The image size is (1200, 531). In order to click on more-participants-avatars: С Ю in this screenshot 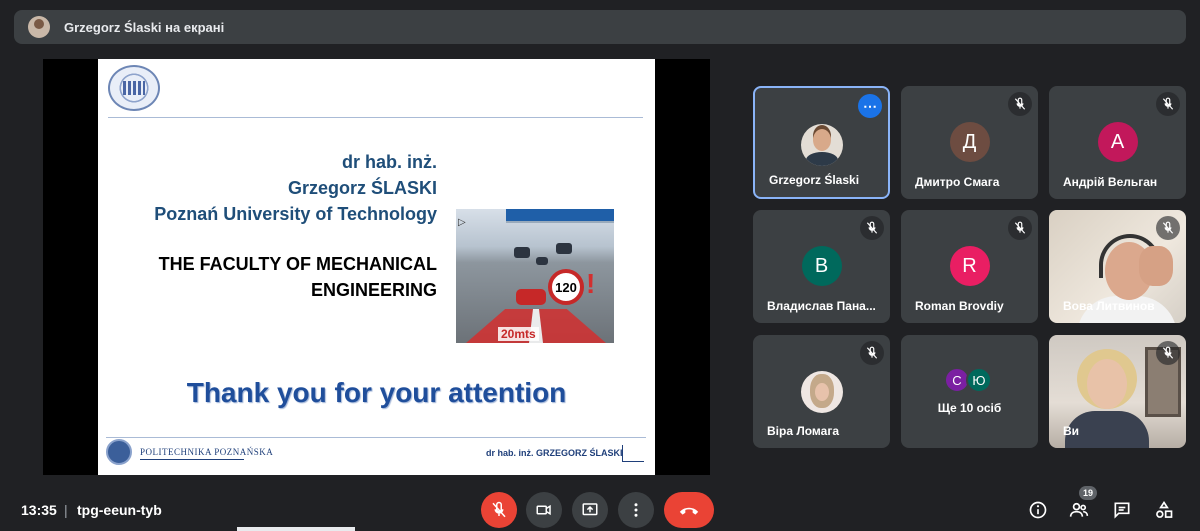, I will do `click(972, 380)`.